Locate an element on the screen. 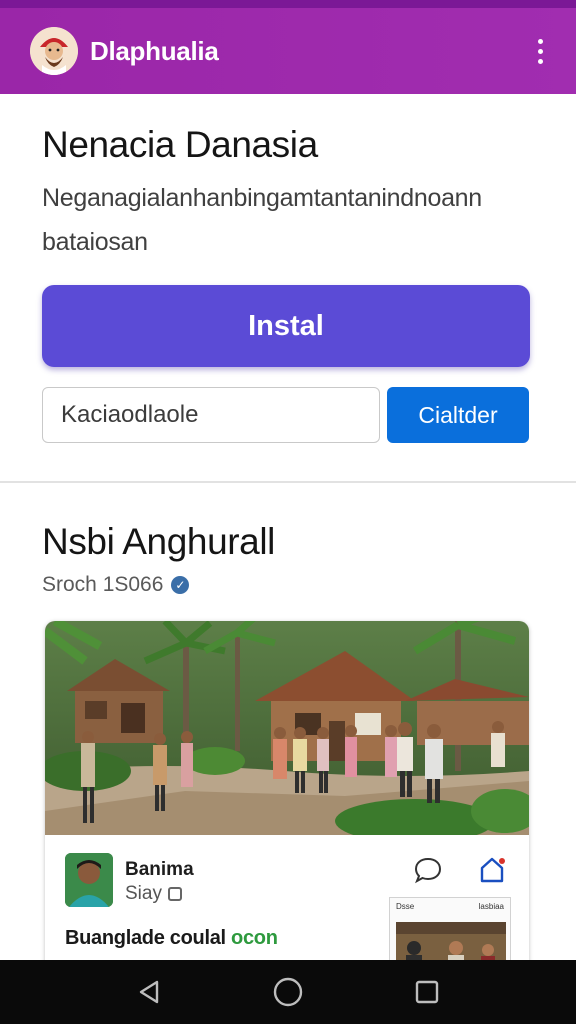 This screenshot has width=576, height=1024. post-caption-text: Buanglade coulal is located at coordinates (148, 938).